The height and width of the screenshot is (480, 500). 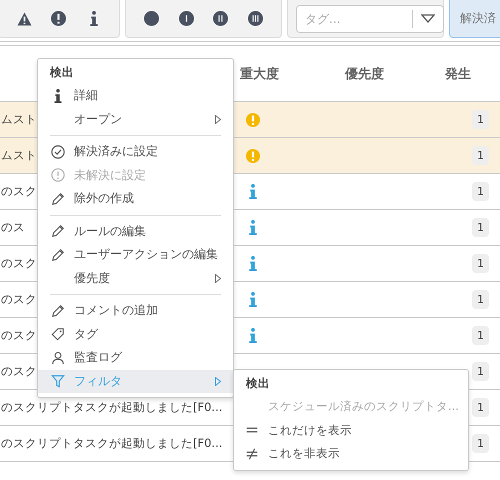 I want to click on column-header: 発生, so click(x=458, y=74).